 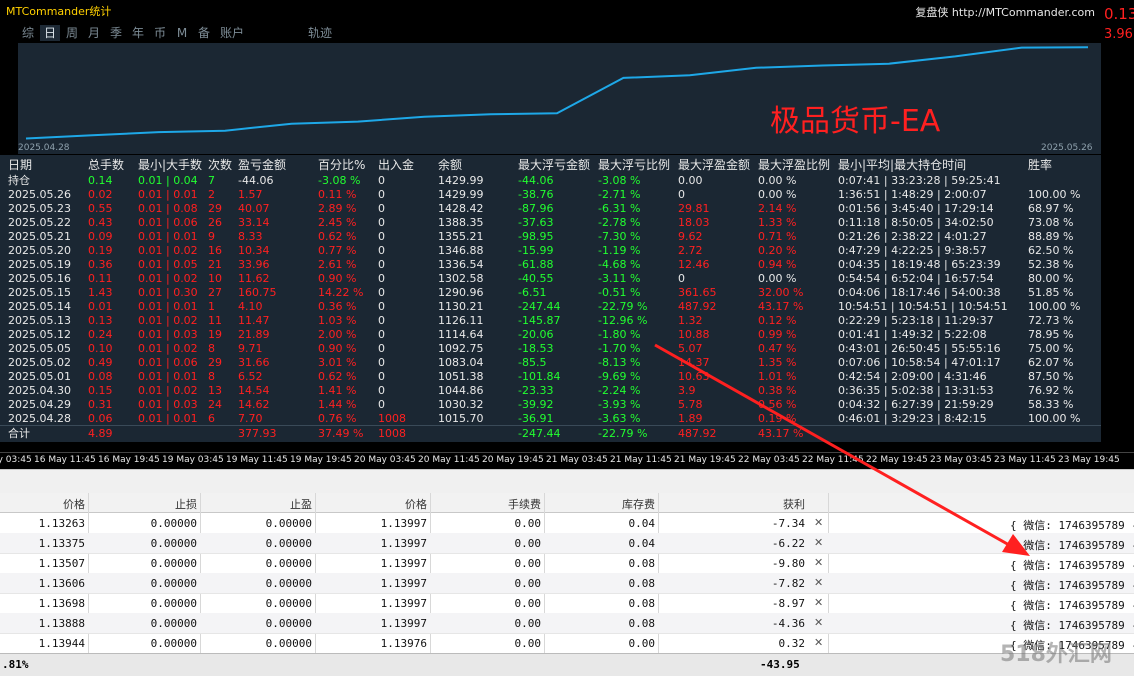 What do you see at coordinates (337, 362) in the screenshot?
I see `stats-cell: 3.01 %` at bounding box center [337, 362].